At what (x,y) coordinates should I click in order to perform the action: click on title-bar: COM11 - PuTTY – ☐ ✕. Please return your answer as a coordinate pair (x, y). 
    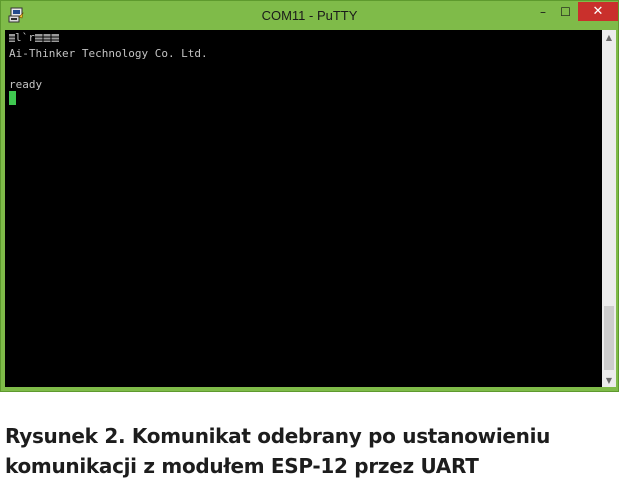
    Looking at the image, I should click on (309, 15).